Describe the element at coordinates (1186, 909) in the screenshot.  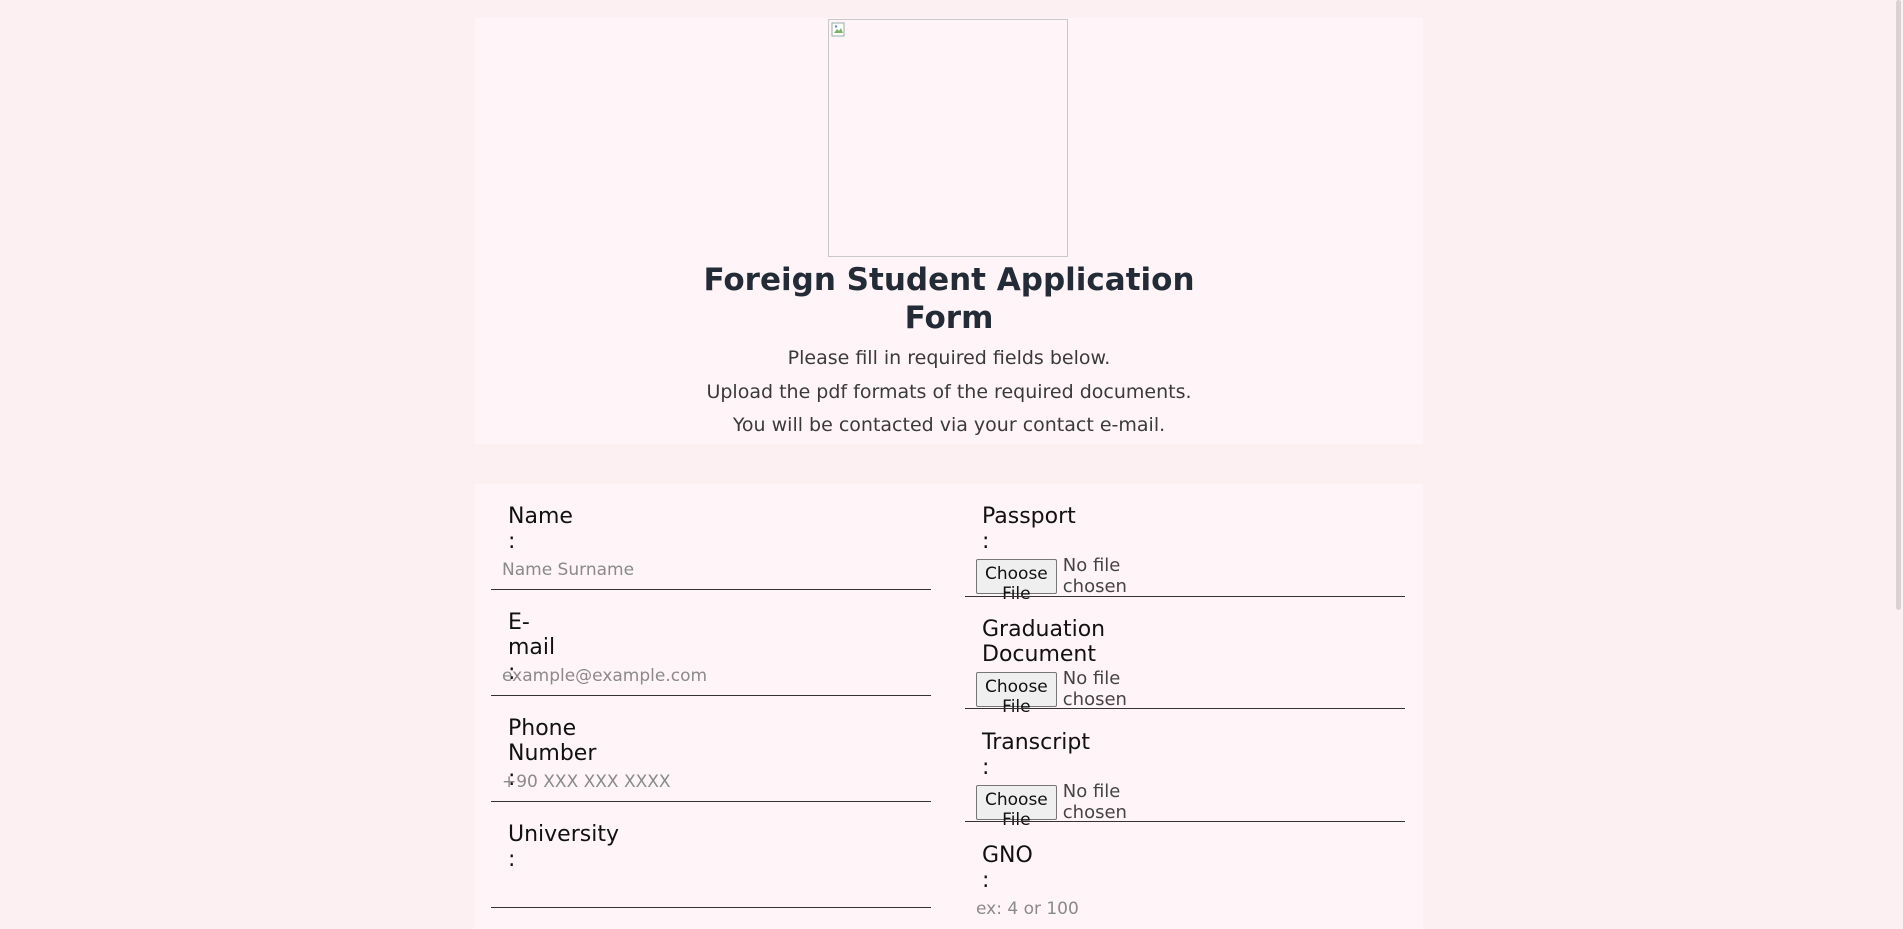
I see `gno-input` at that location.